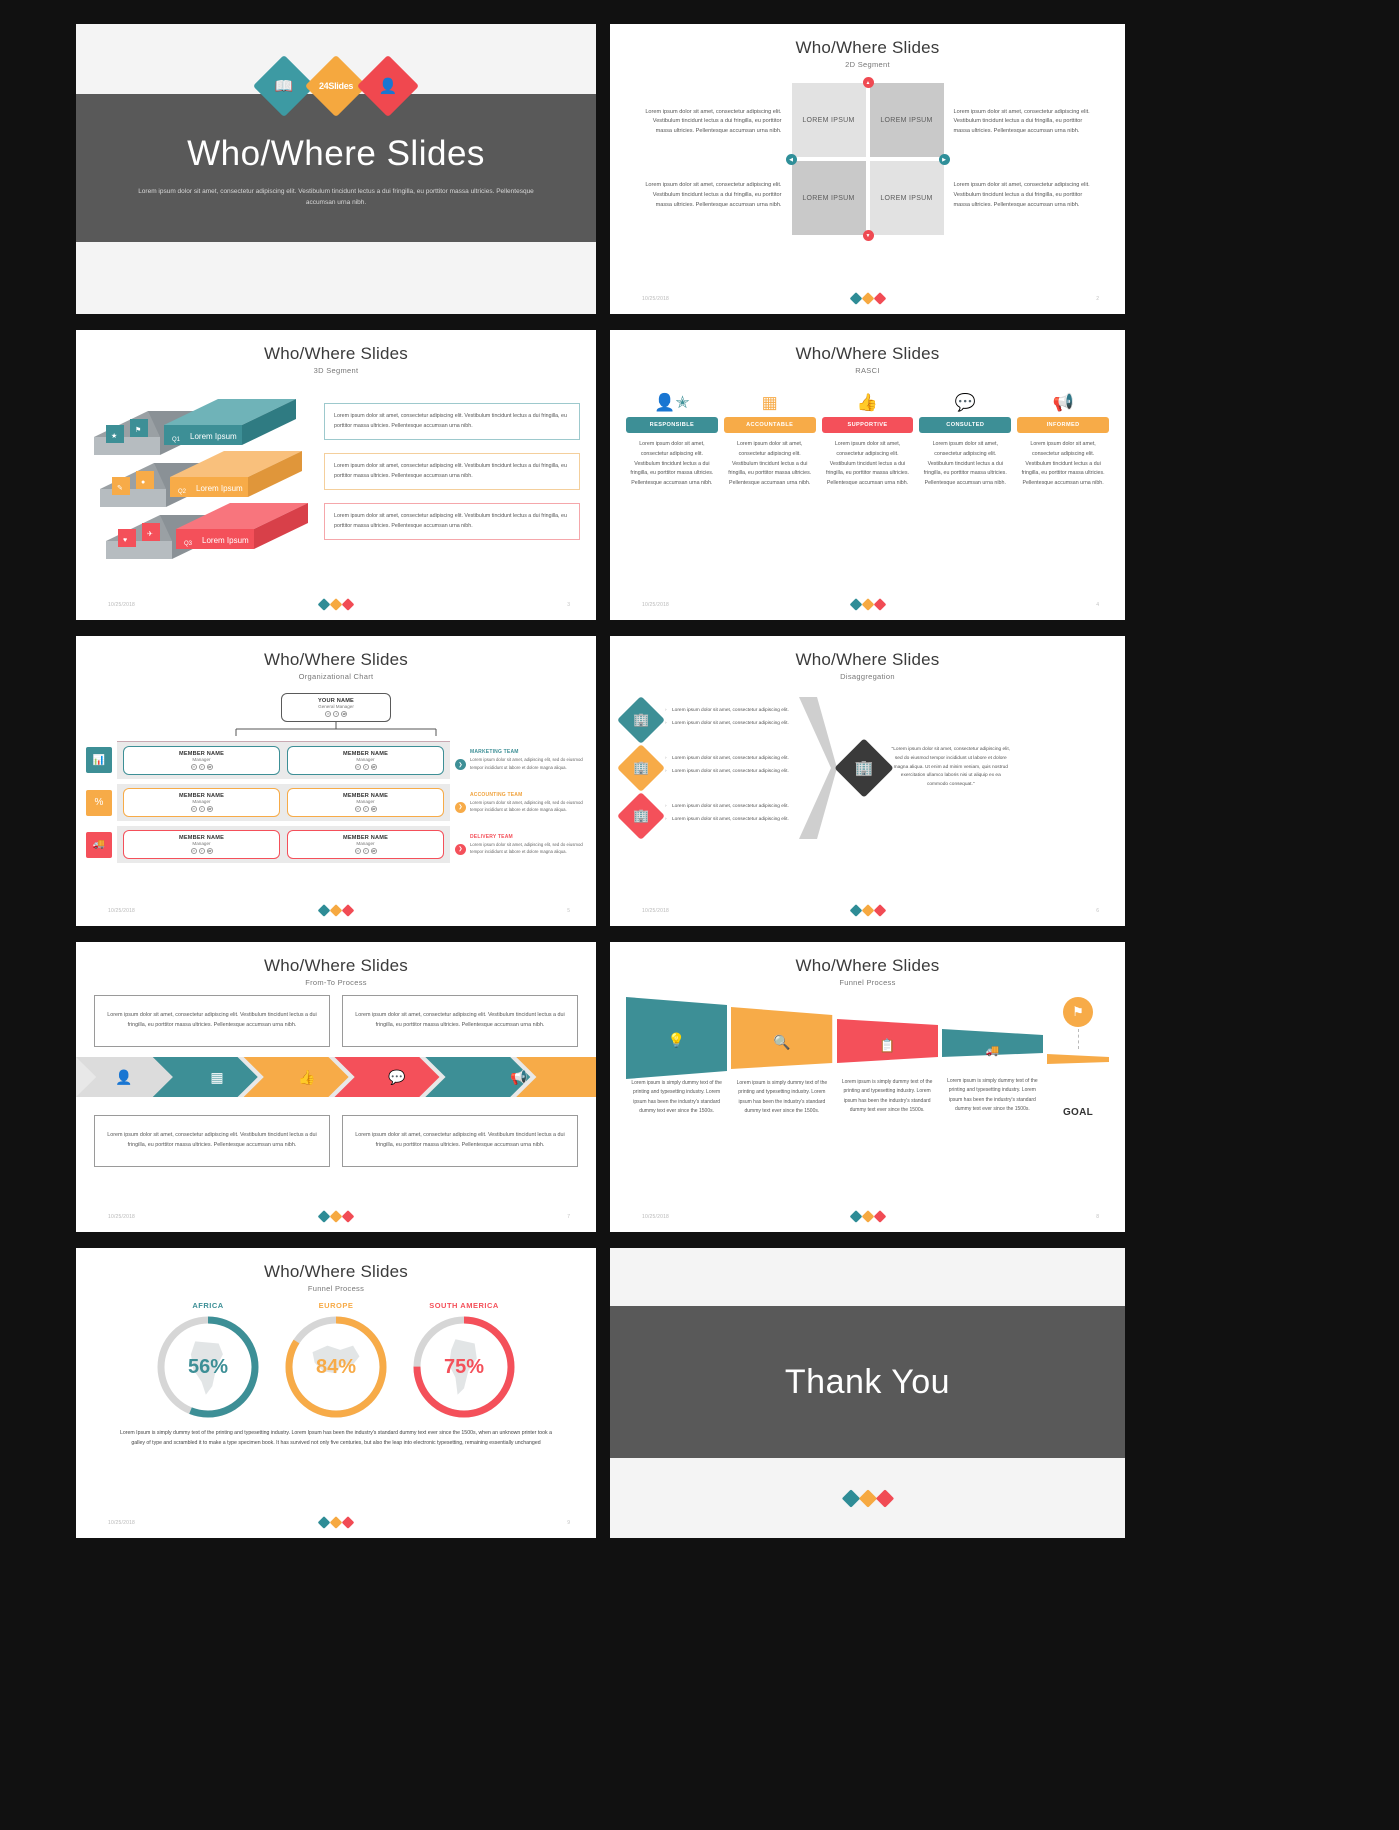  What do you see at coordinates (992, 1038) in the screenshot?
I see `funnel-shape` at bounding box center [992, 1038].